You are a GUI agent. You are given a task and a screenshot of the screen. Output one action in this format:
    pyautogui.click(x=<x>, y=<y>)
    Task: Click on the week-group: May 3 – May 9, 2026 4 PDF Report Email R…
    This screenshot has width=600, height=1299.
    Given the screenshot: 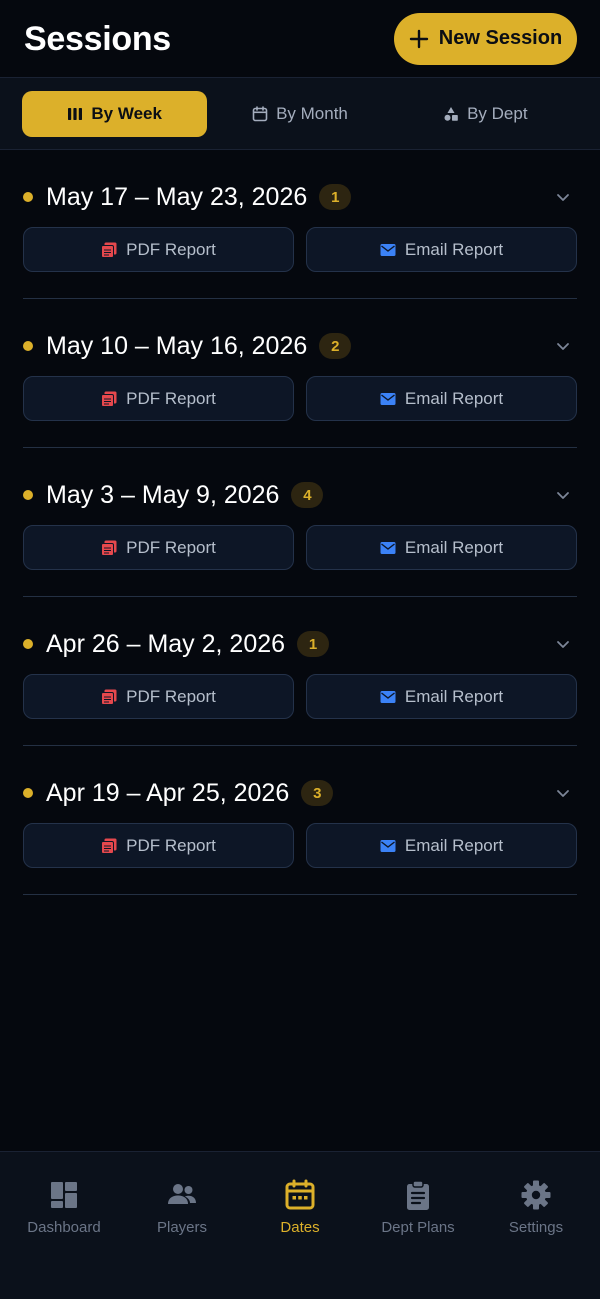 What is the action you would take?
    pyautogui.click(x=300, y=522)
    